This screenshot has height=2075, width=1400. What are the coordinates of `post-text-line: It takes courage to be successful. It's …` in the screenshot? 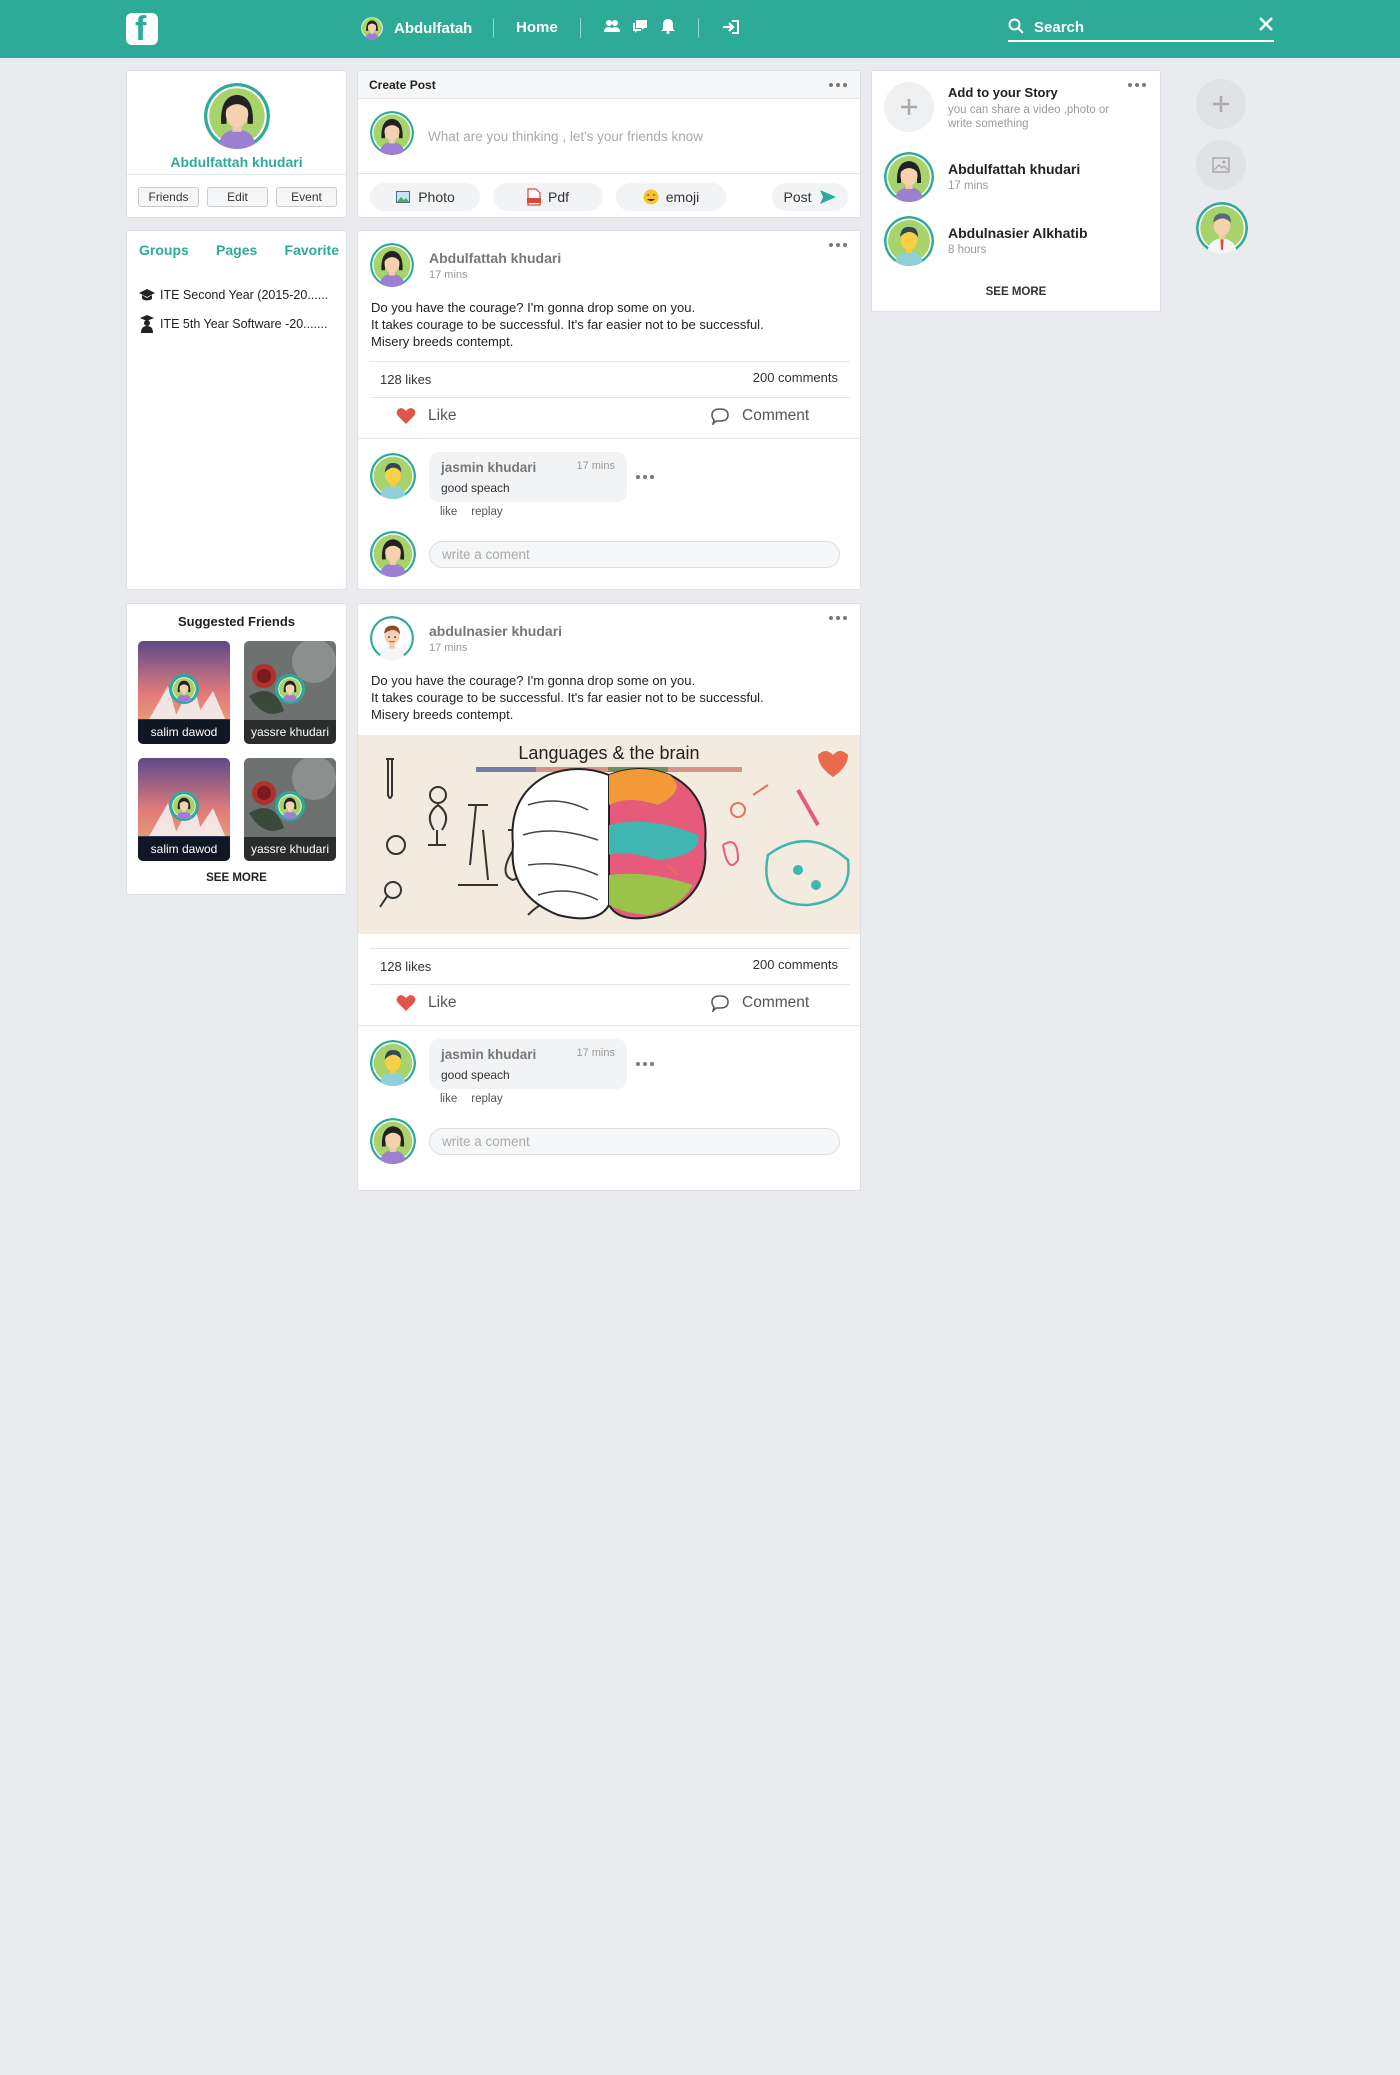 It's located at (567, 324).